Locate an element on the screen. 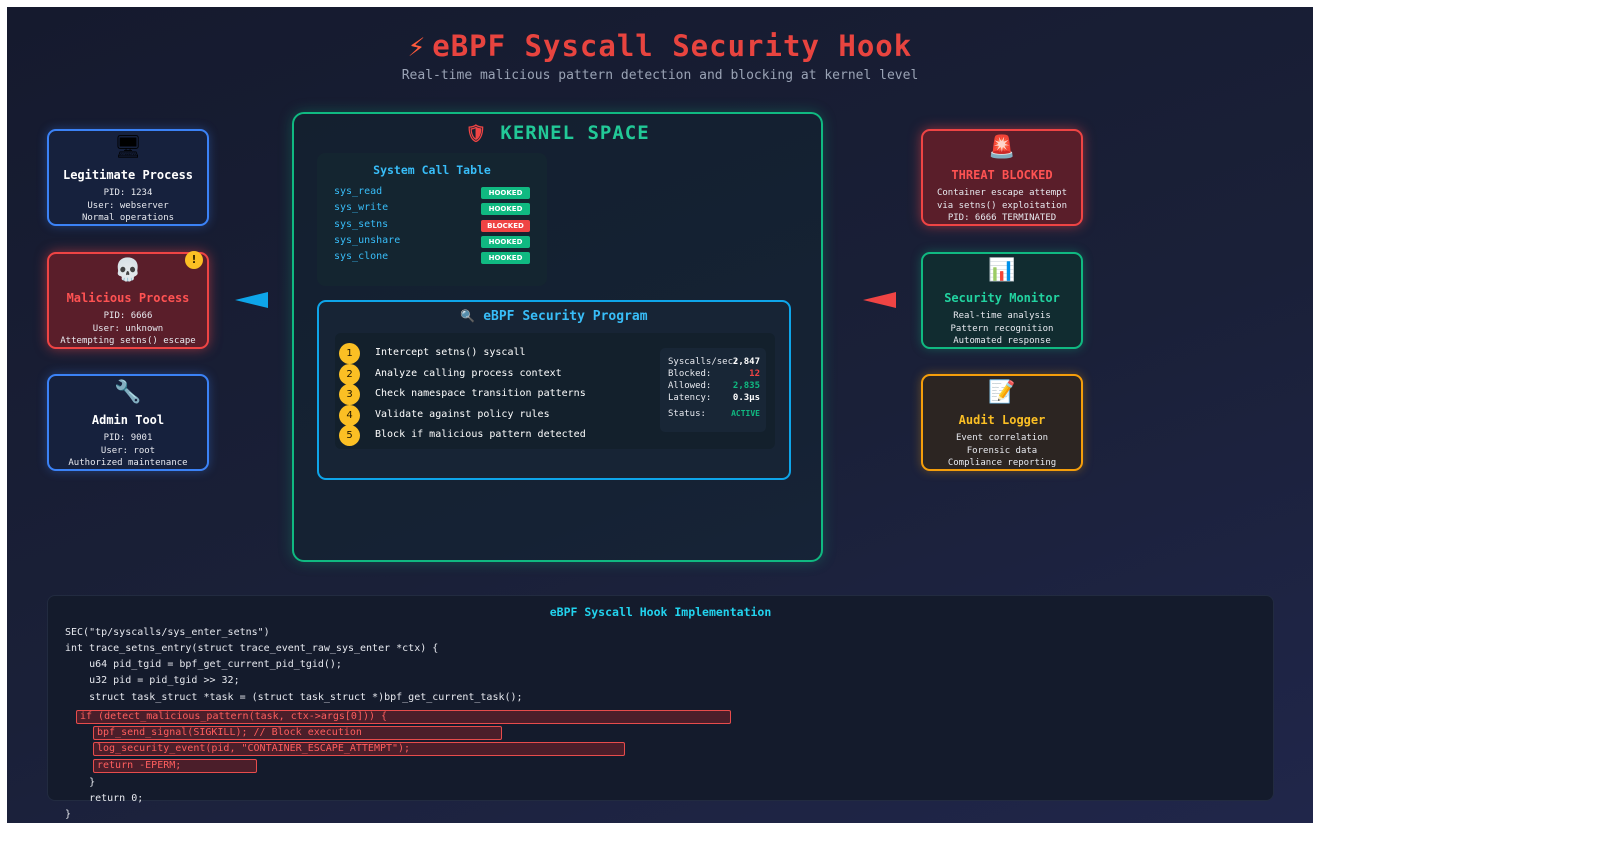 The image size is (1600, 848). shield-icon: 🛡 is located at coordinates (476, 134).